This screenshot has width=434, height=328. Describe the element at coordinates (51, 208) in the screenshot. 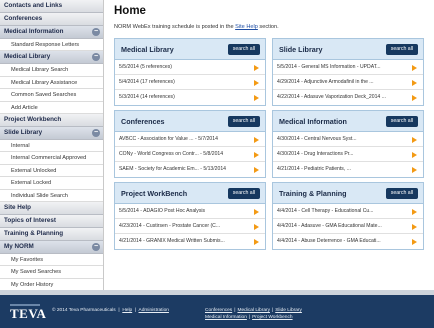

I see `sidebar-section-site-help: Site Help` at that location.